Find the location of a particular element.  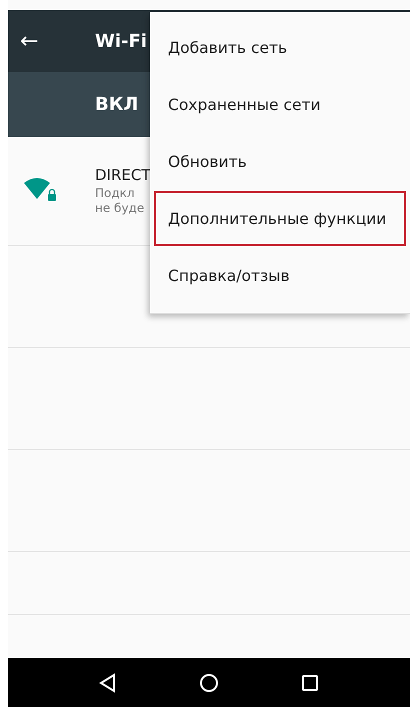

menu-item: Сохраненные сети is located at coordinates (280, 104).